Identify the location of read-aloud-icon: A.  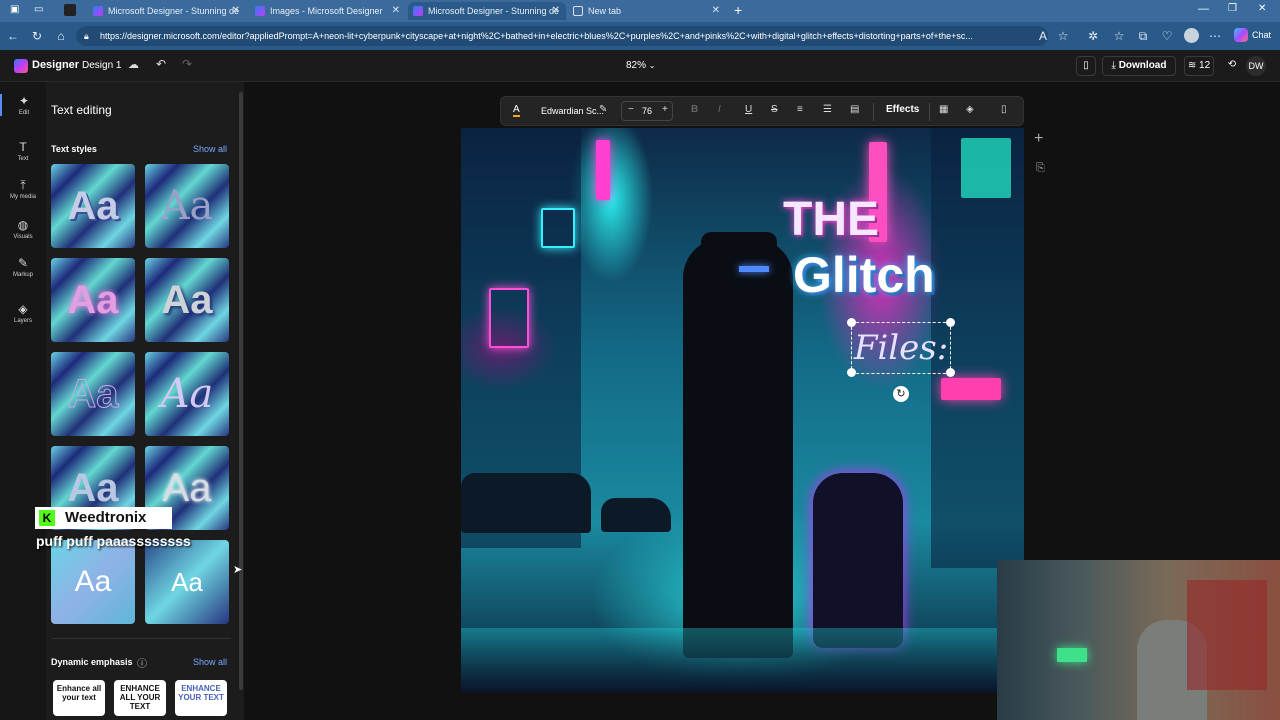
(1043, 36).